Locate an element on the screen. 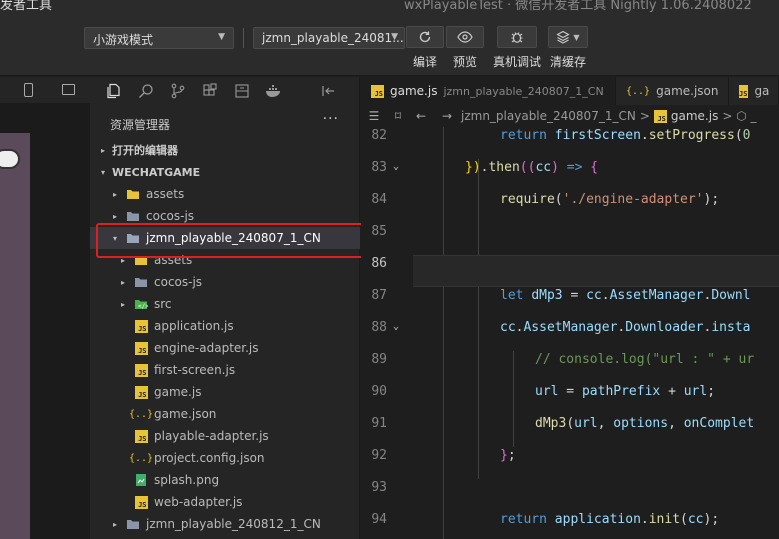 This screenshot has width=779, height=539. code-line: 87 let dMp3 = cc.AssetManager.Downl is located at coordinates (570, 303).